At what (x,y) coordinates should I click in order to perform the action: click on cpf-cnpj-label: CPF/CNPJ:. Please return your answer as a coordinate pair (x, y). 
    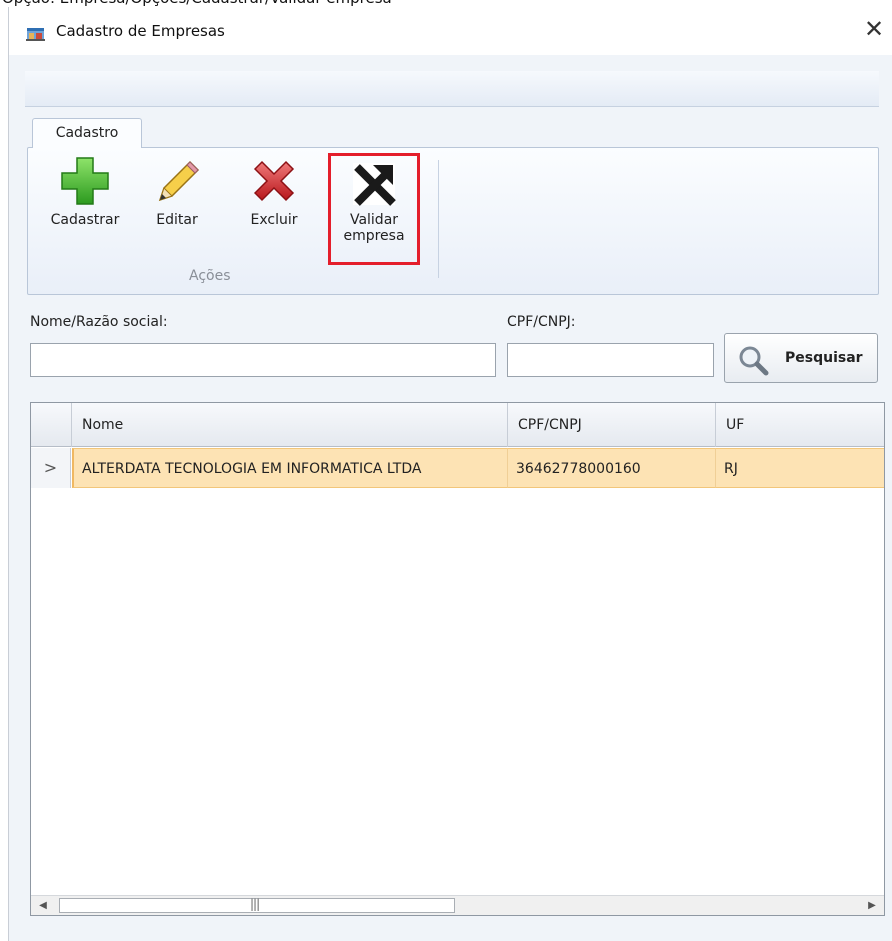
    Looking at the image, I should click on (541, 322).